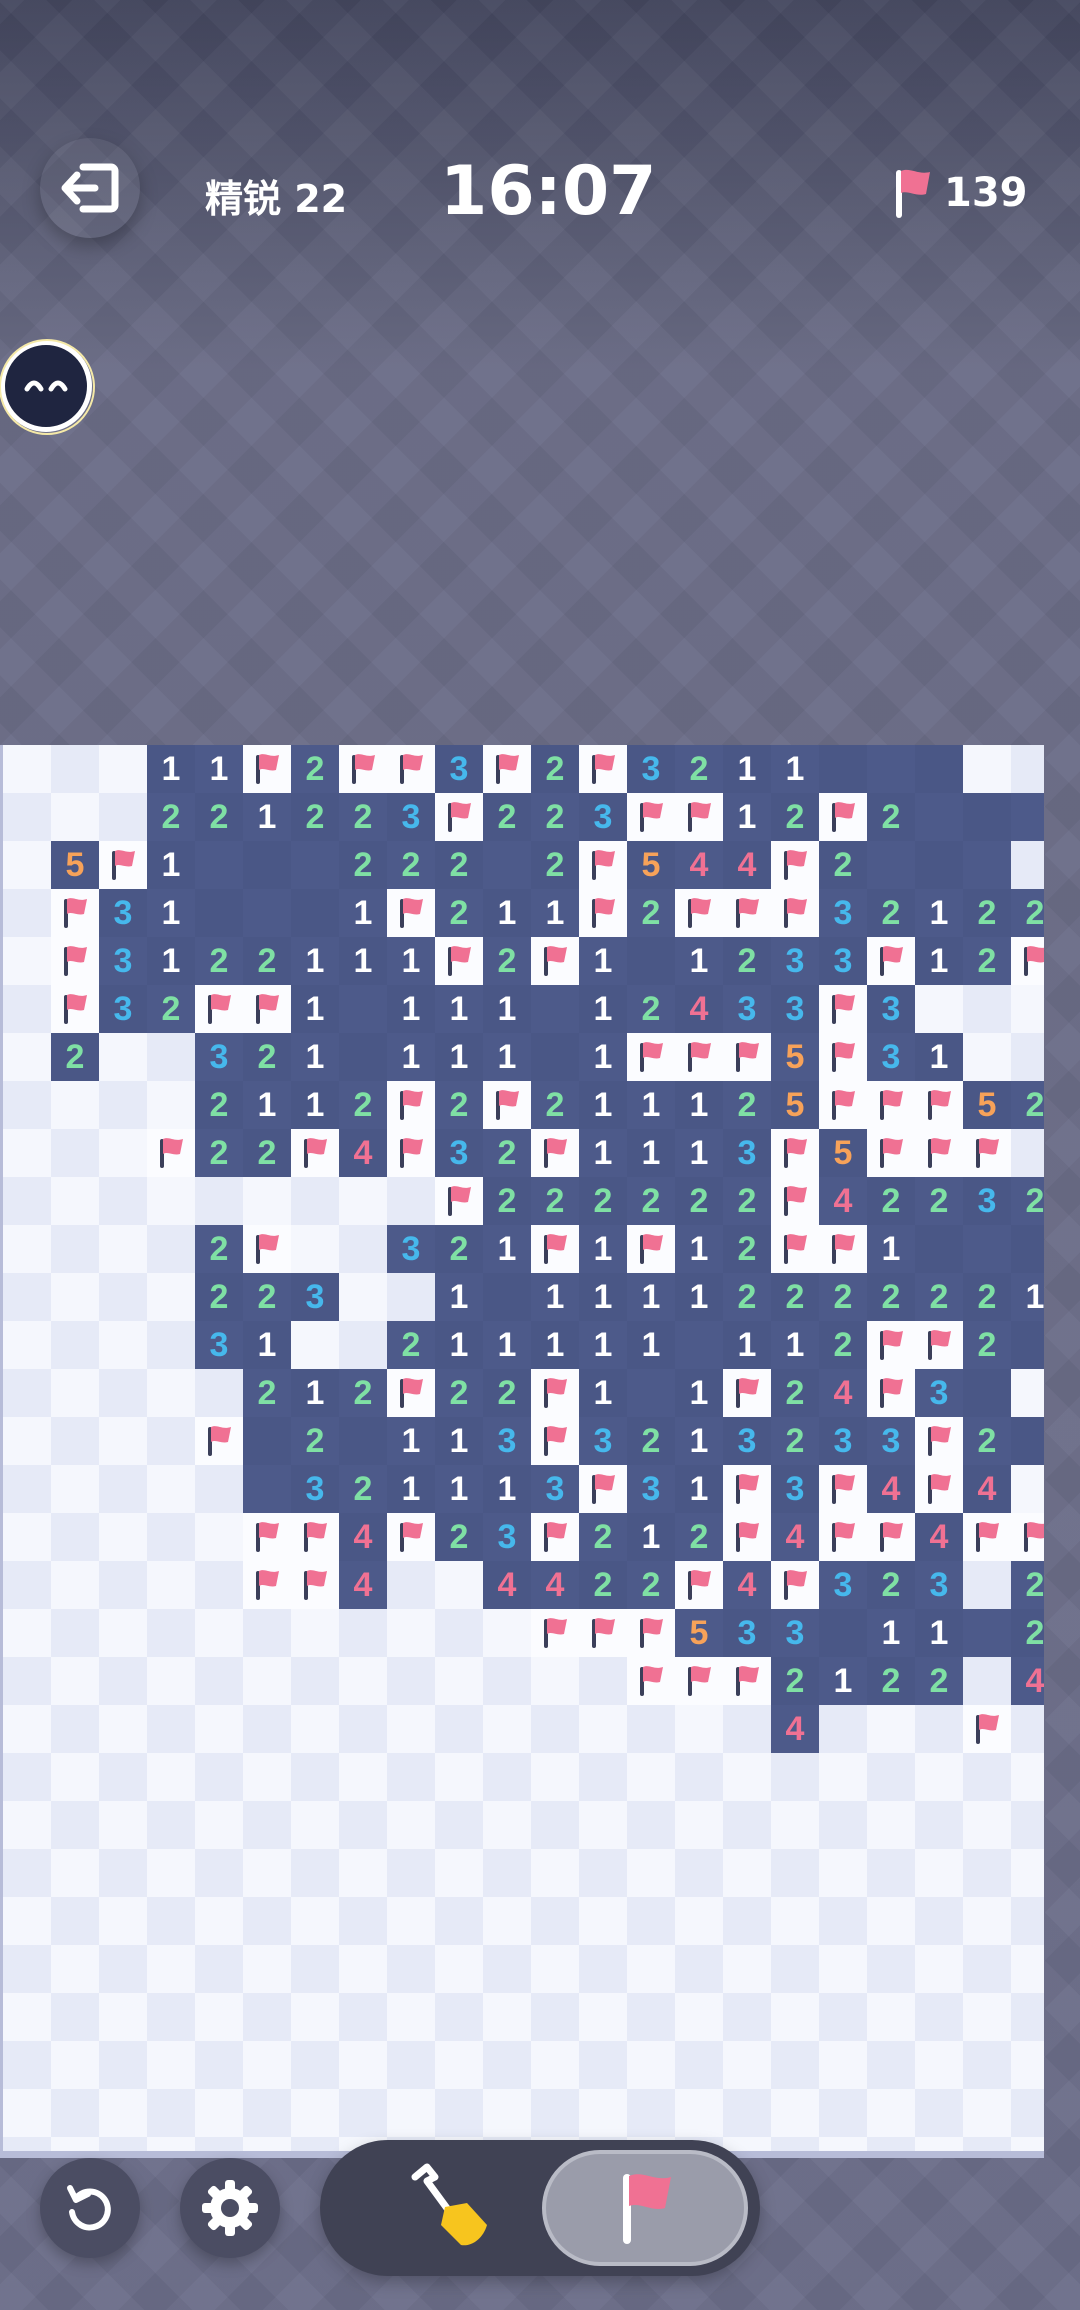 The height and width of the screenshot is (2310, 1080). Describe the element at coordinates (230, 2208) in the screenshot. I see `settings-button` at that location.